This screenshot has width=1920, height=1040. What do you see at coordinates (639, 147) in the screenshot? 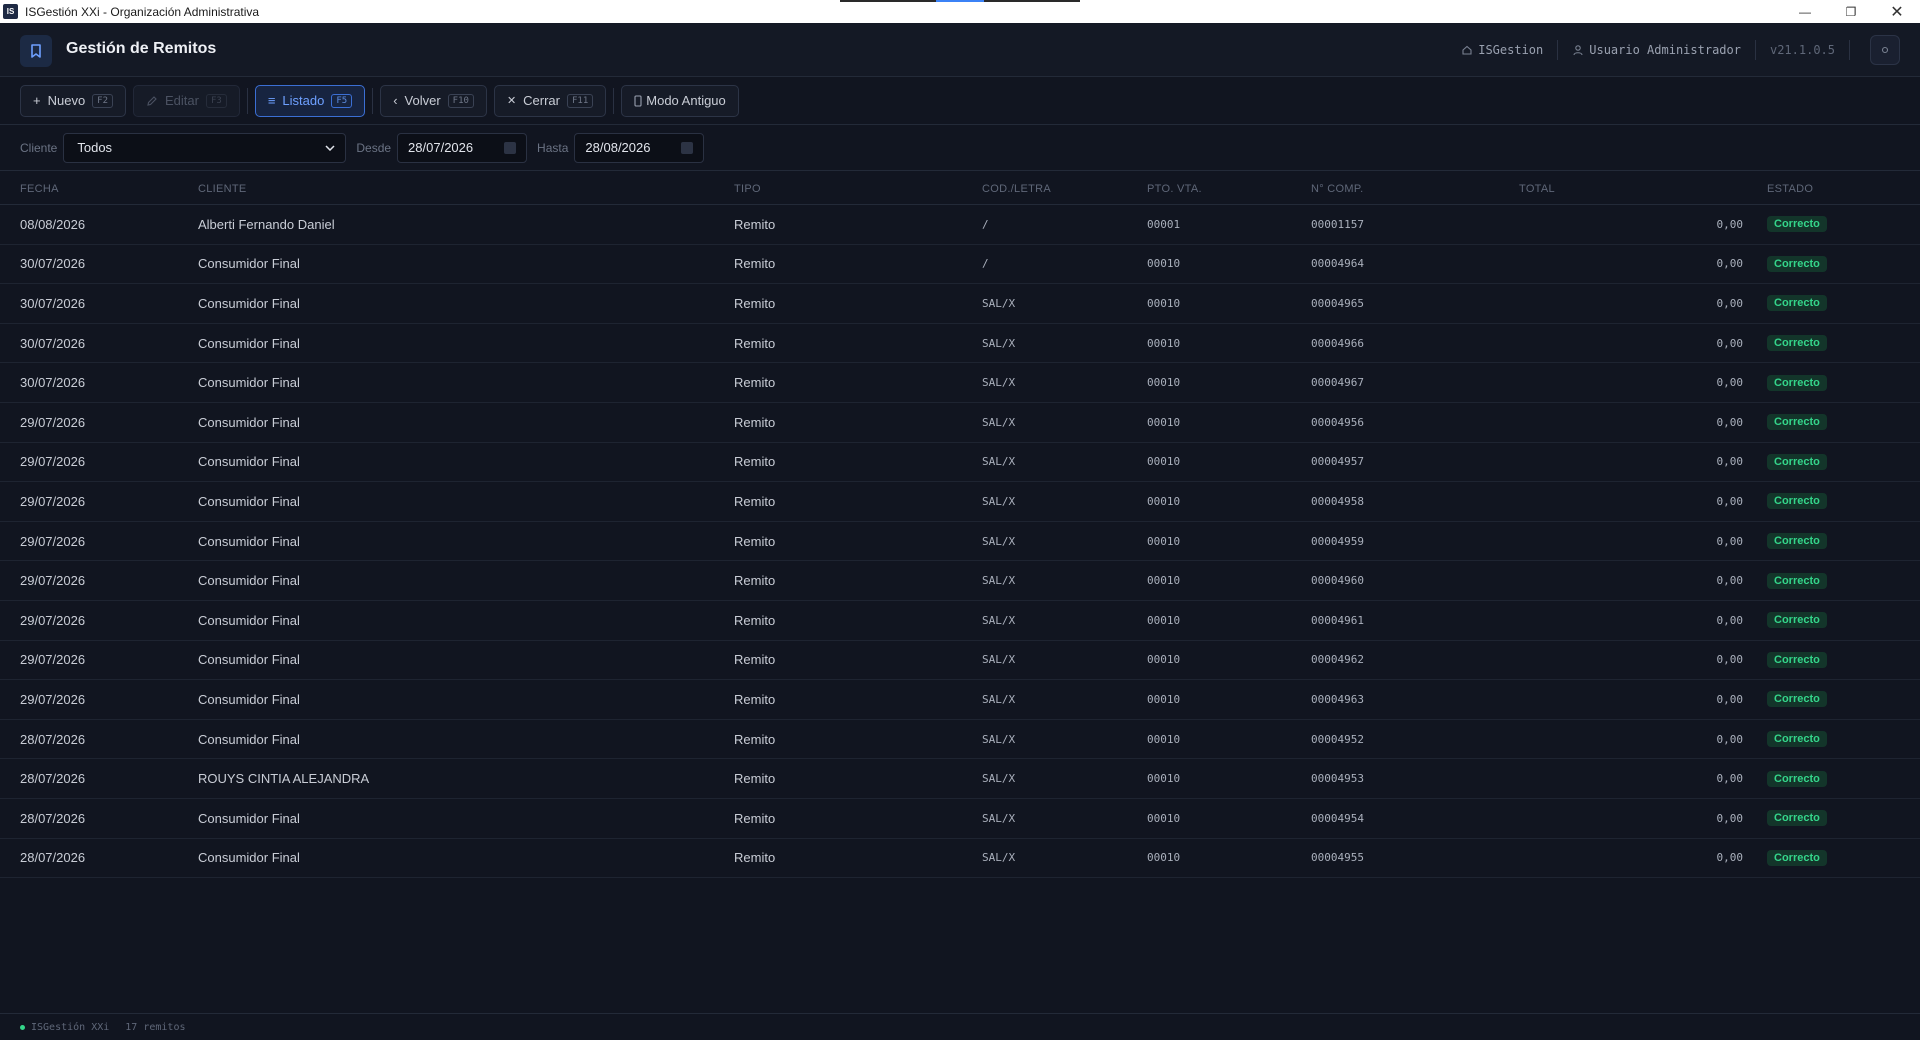
I see `hasta-date-input: 28/08/2026` at bounding box center [639, 147].